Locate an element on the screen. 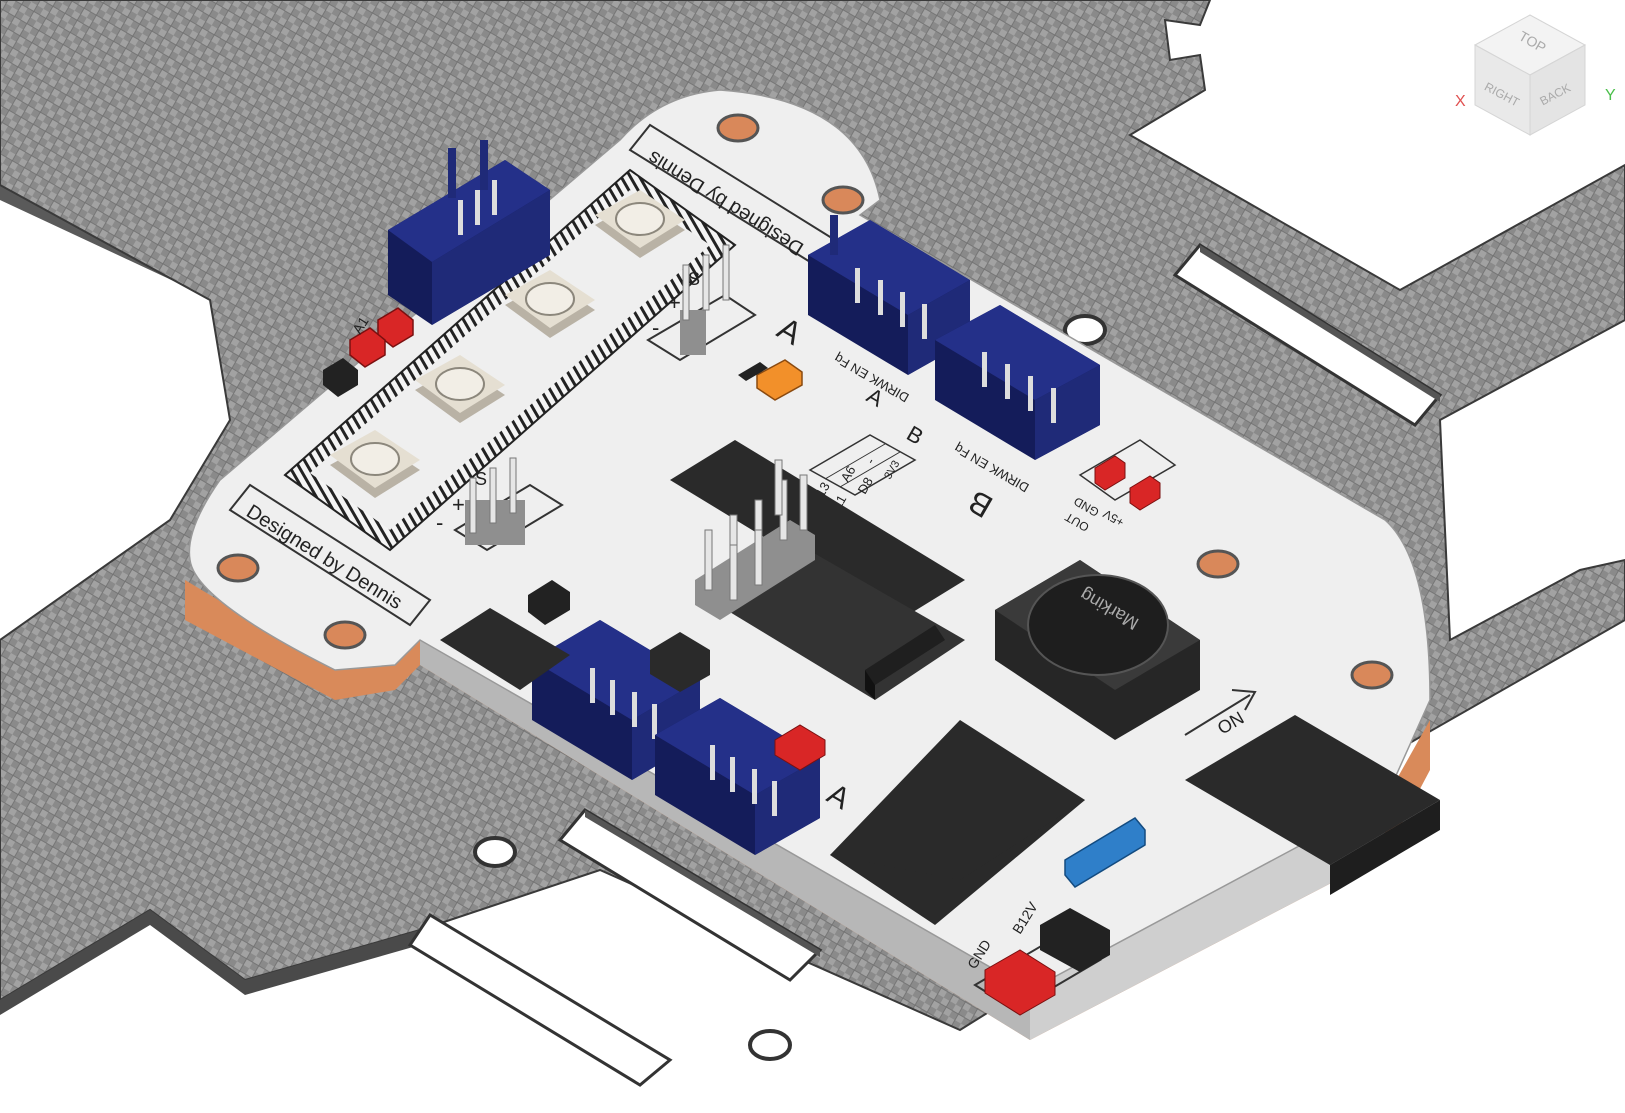 The height and width of the screenshot is (1113, 1625). servo-plus-1: + is located at coordinates (674, 302).